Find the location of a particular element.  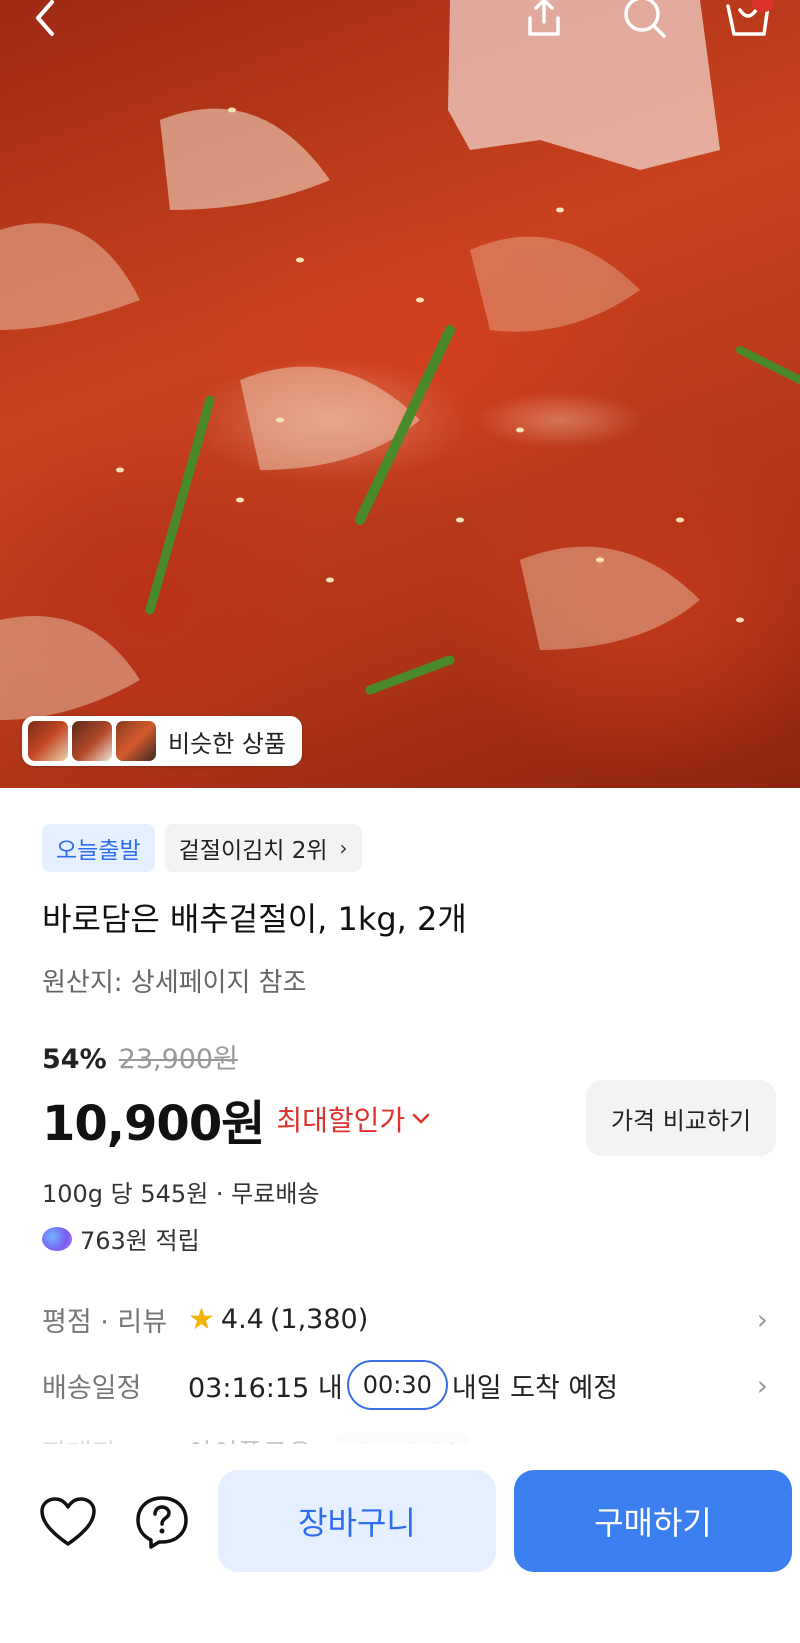

price-row: 10,900원 최대할인가 가격 비교하기 is located at coordinates (409, 1118).